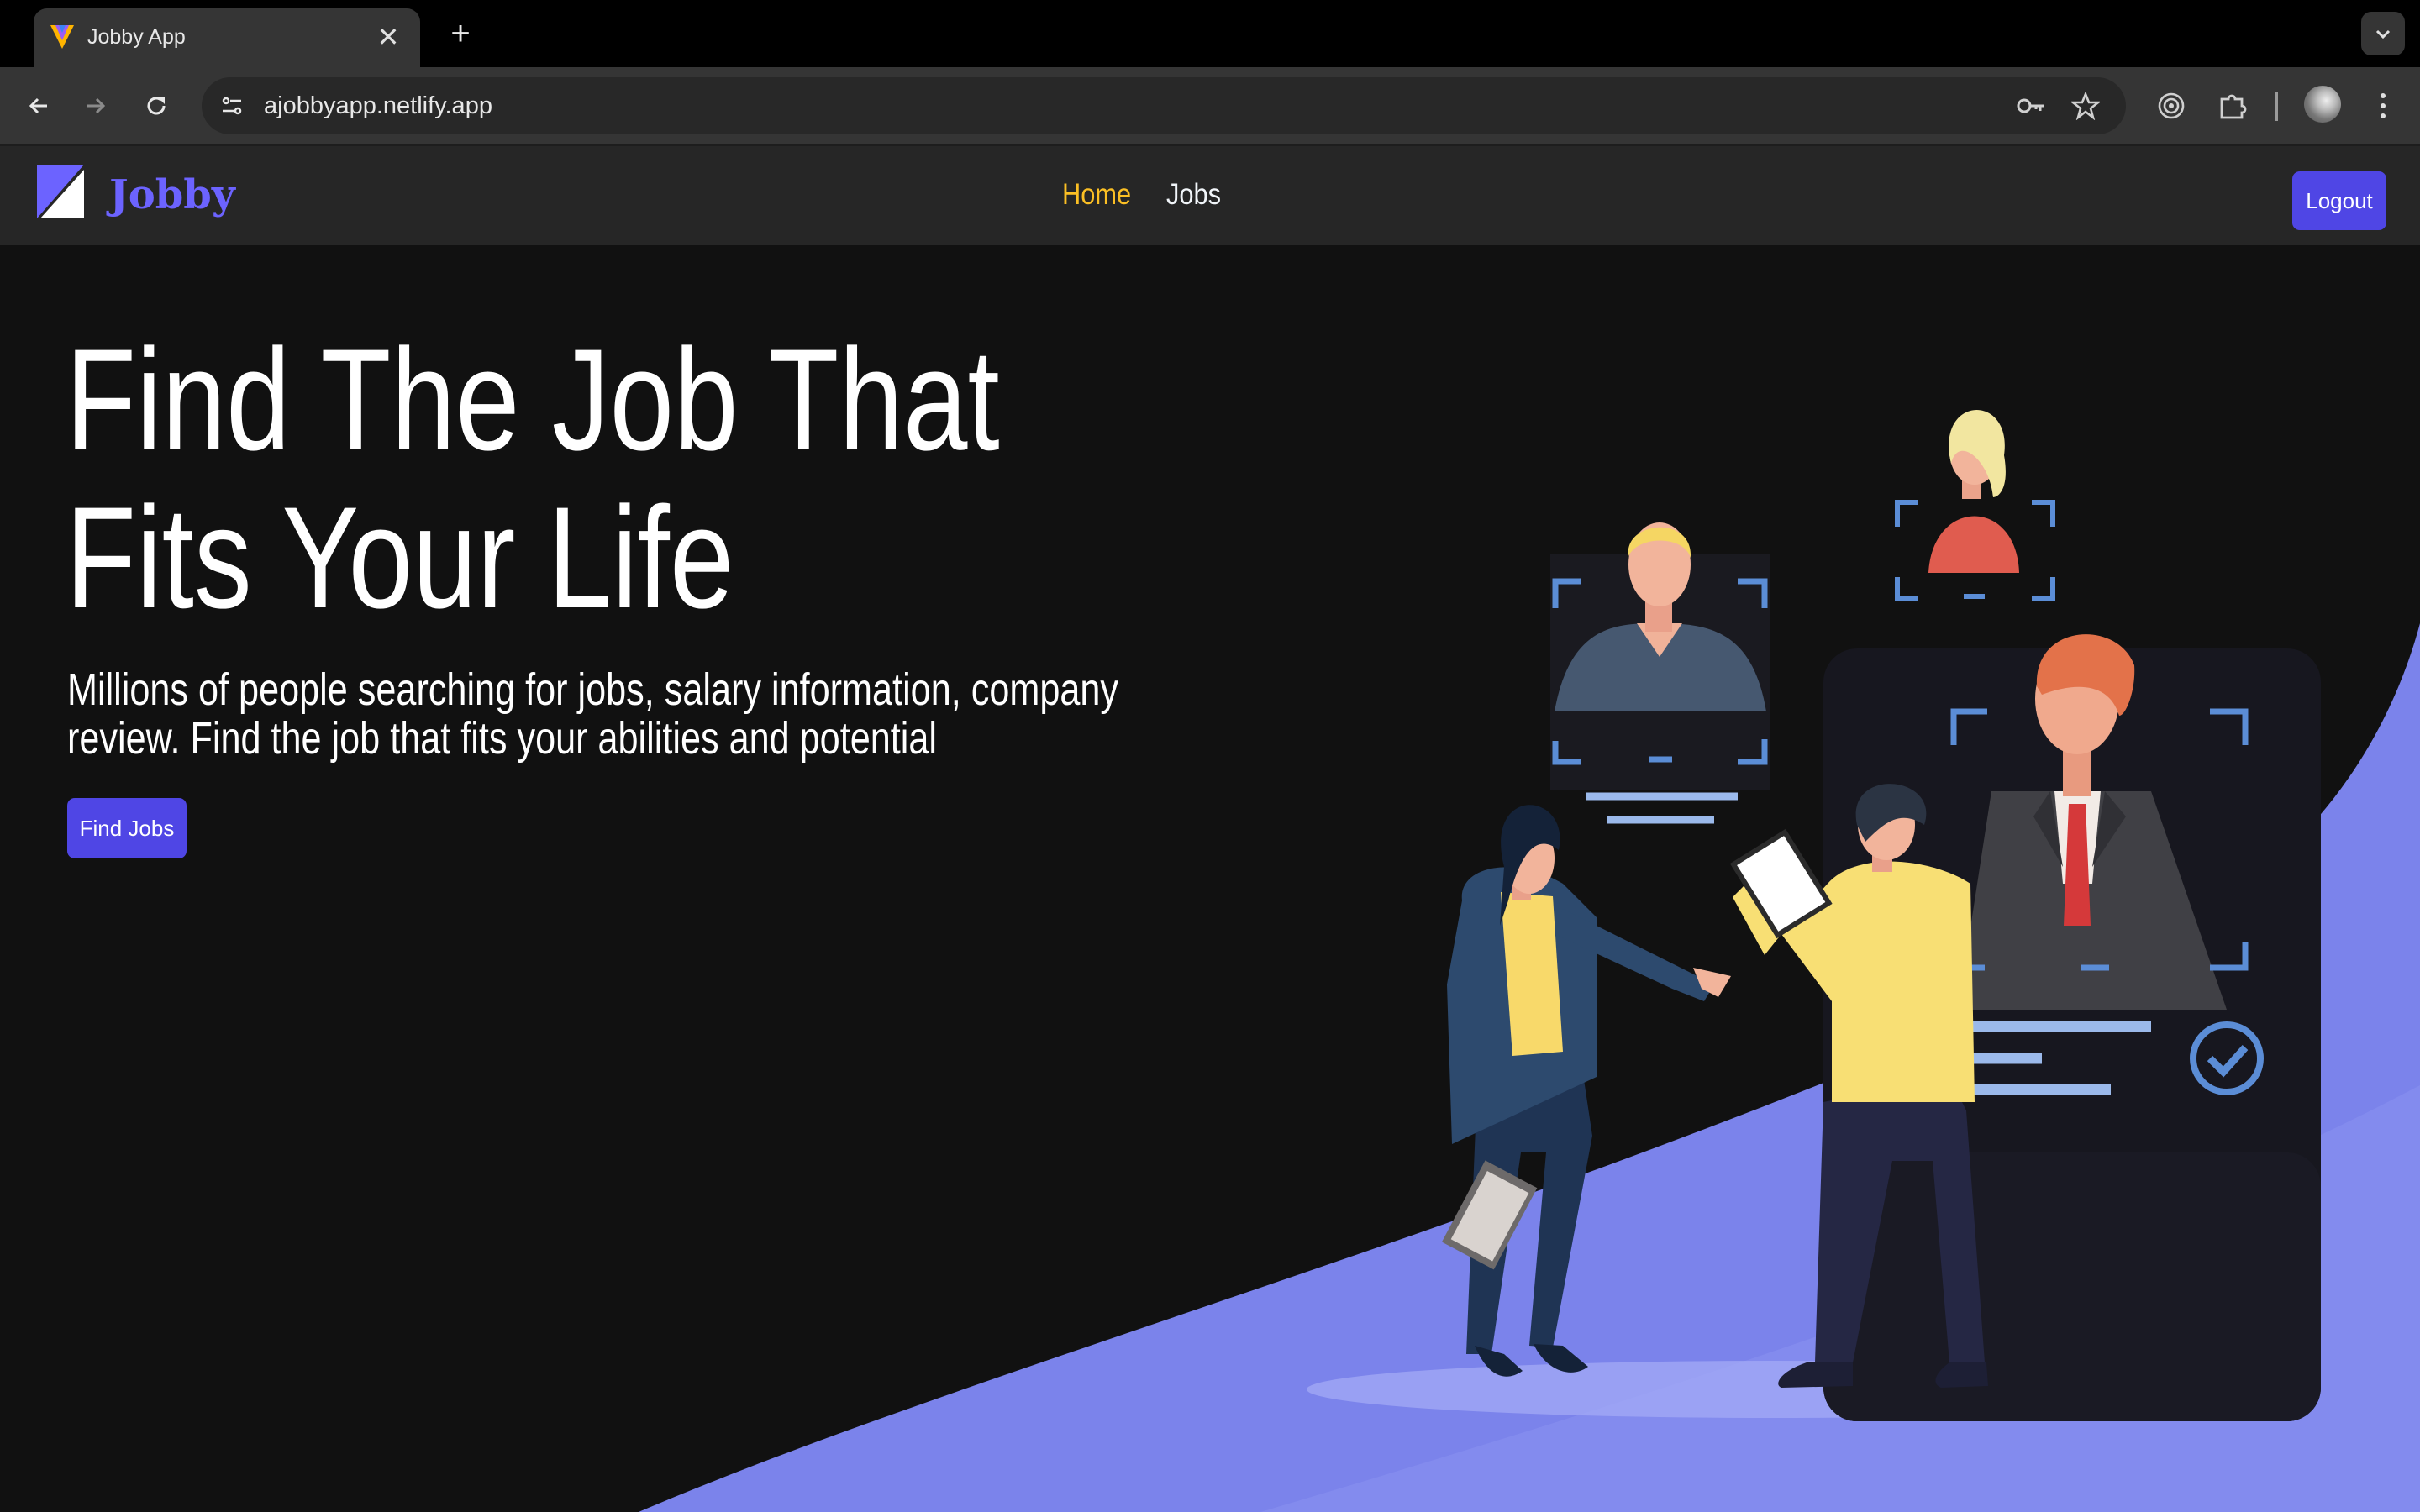 The width and height of the screenshot is (2420, 1512). Describe the element at coordinates (38, 106) in the screenshot. I see `back-arrow-icon` at that location.